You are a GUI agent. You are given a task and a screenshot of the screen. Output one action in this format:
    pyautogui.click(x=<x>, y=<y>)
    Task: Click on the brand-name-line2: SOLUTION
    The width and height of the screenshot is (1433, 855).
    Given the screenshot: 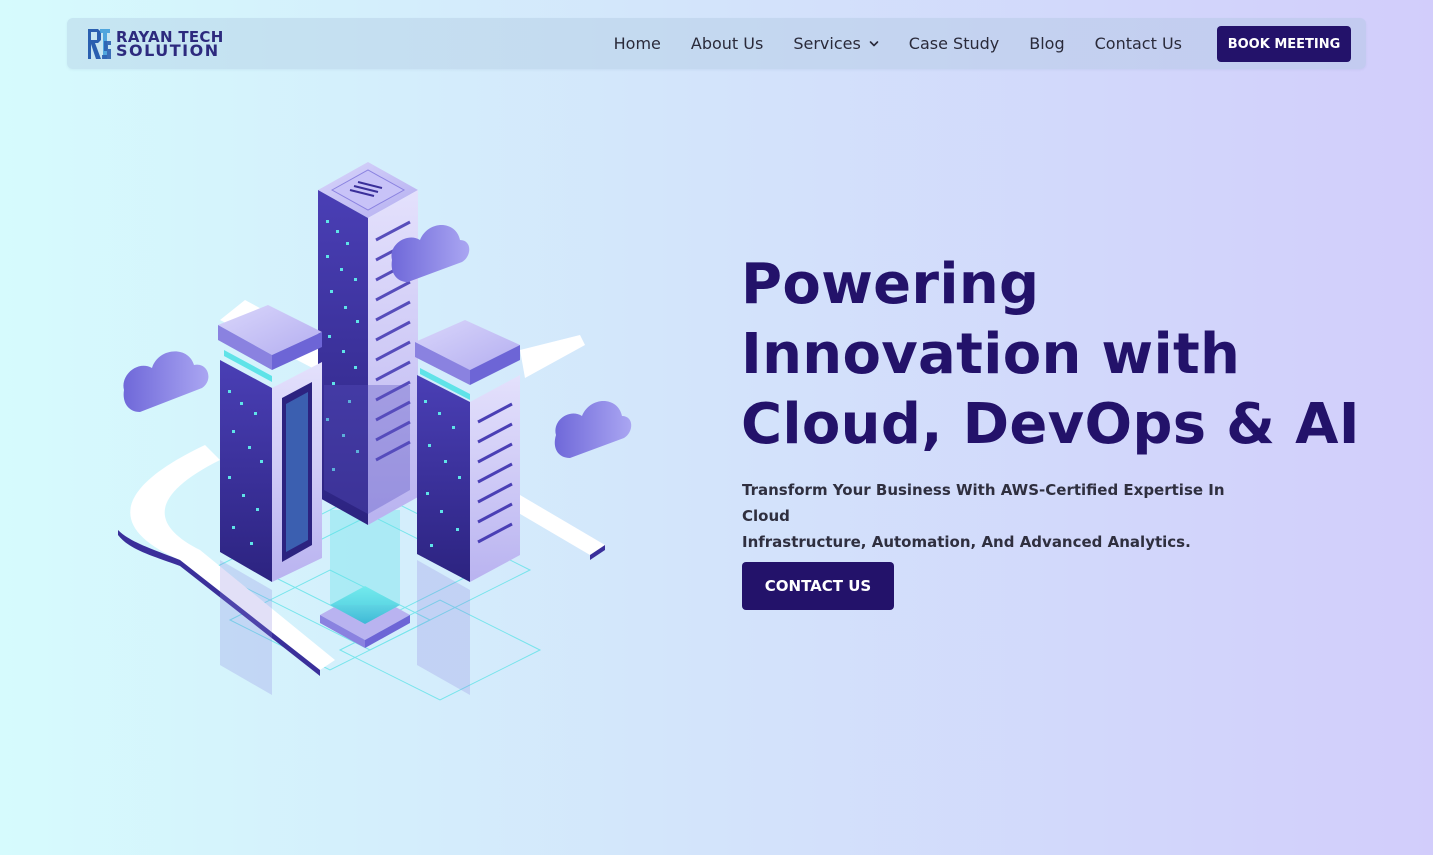 What is the action you would take?
    pyautogui.click(x=168, y=50)
    